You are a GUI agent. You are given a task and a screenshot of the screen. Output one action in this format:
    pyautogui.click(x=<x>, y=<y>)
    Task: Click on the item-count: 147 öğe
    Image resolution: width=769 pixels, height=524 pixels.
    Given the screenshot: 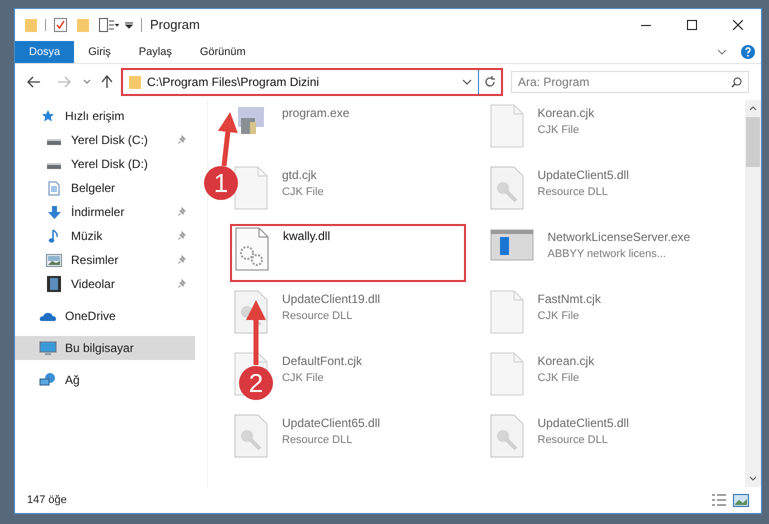 What is the action you would take?
    pyautogui.click(x=47, y=500)
    